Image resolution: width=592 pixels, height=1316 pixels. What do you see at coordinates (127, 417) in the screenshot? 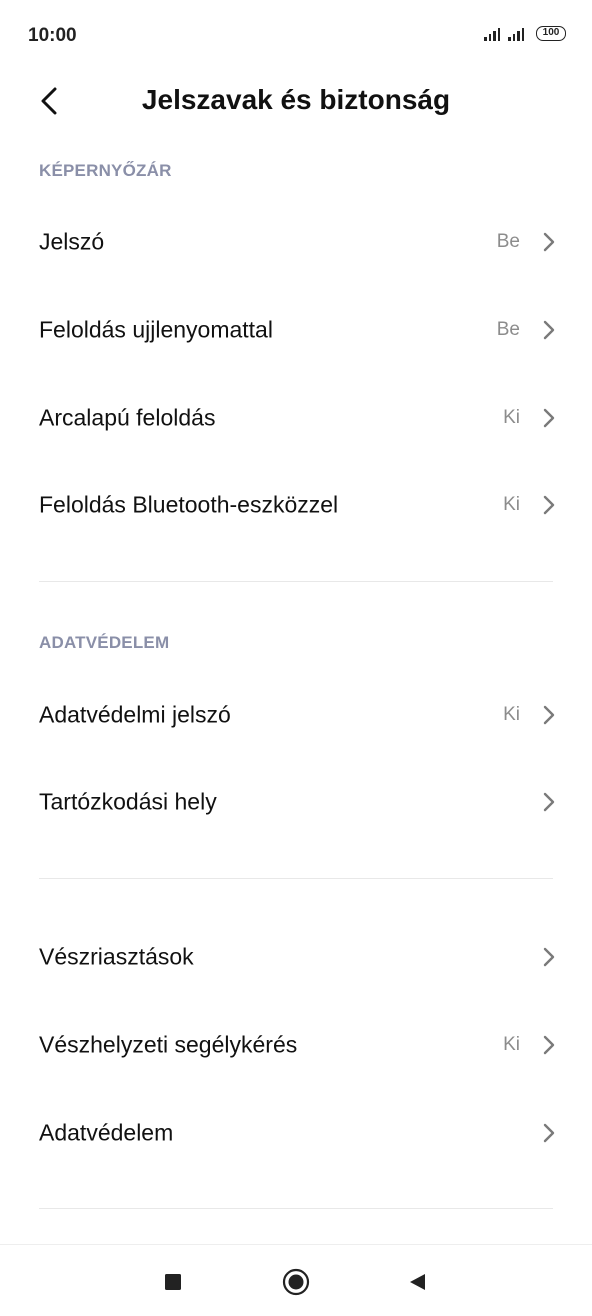
I see `row-label: Arcalapú feloldás` at bounding box center [127, 417].